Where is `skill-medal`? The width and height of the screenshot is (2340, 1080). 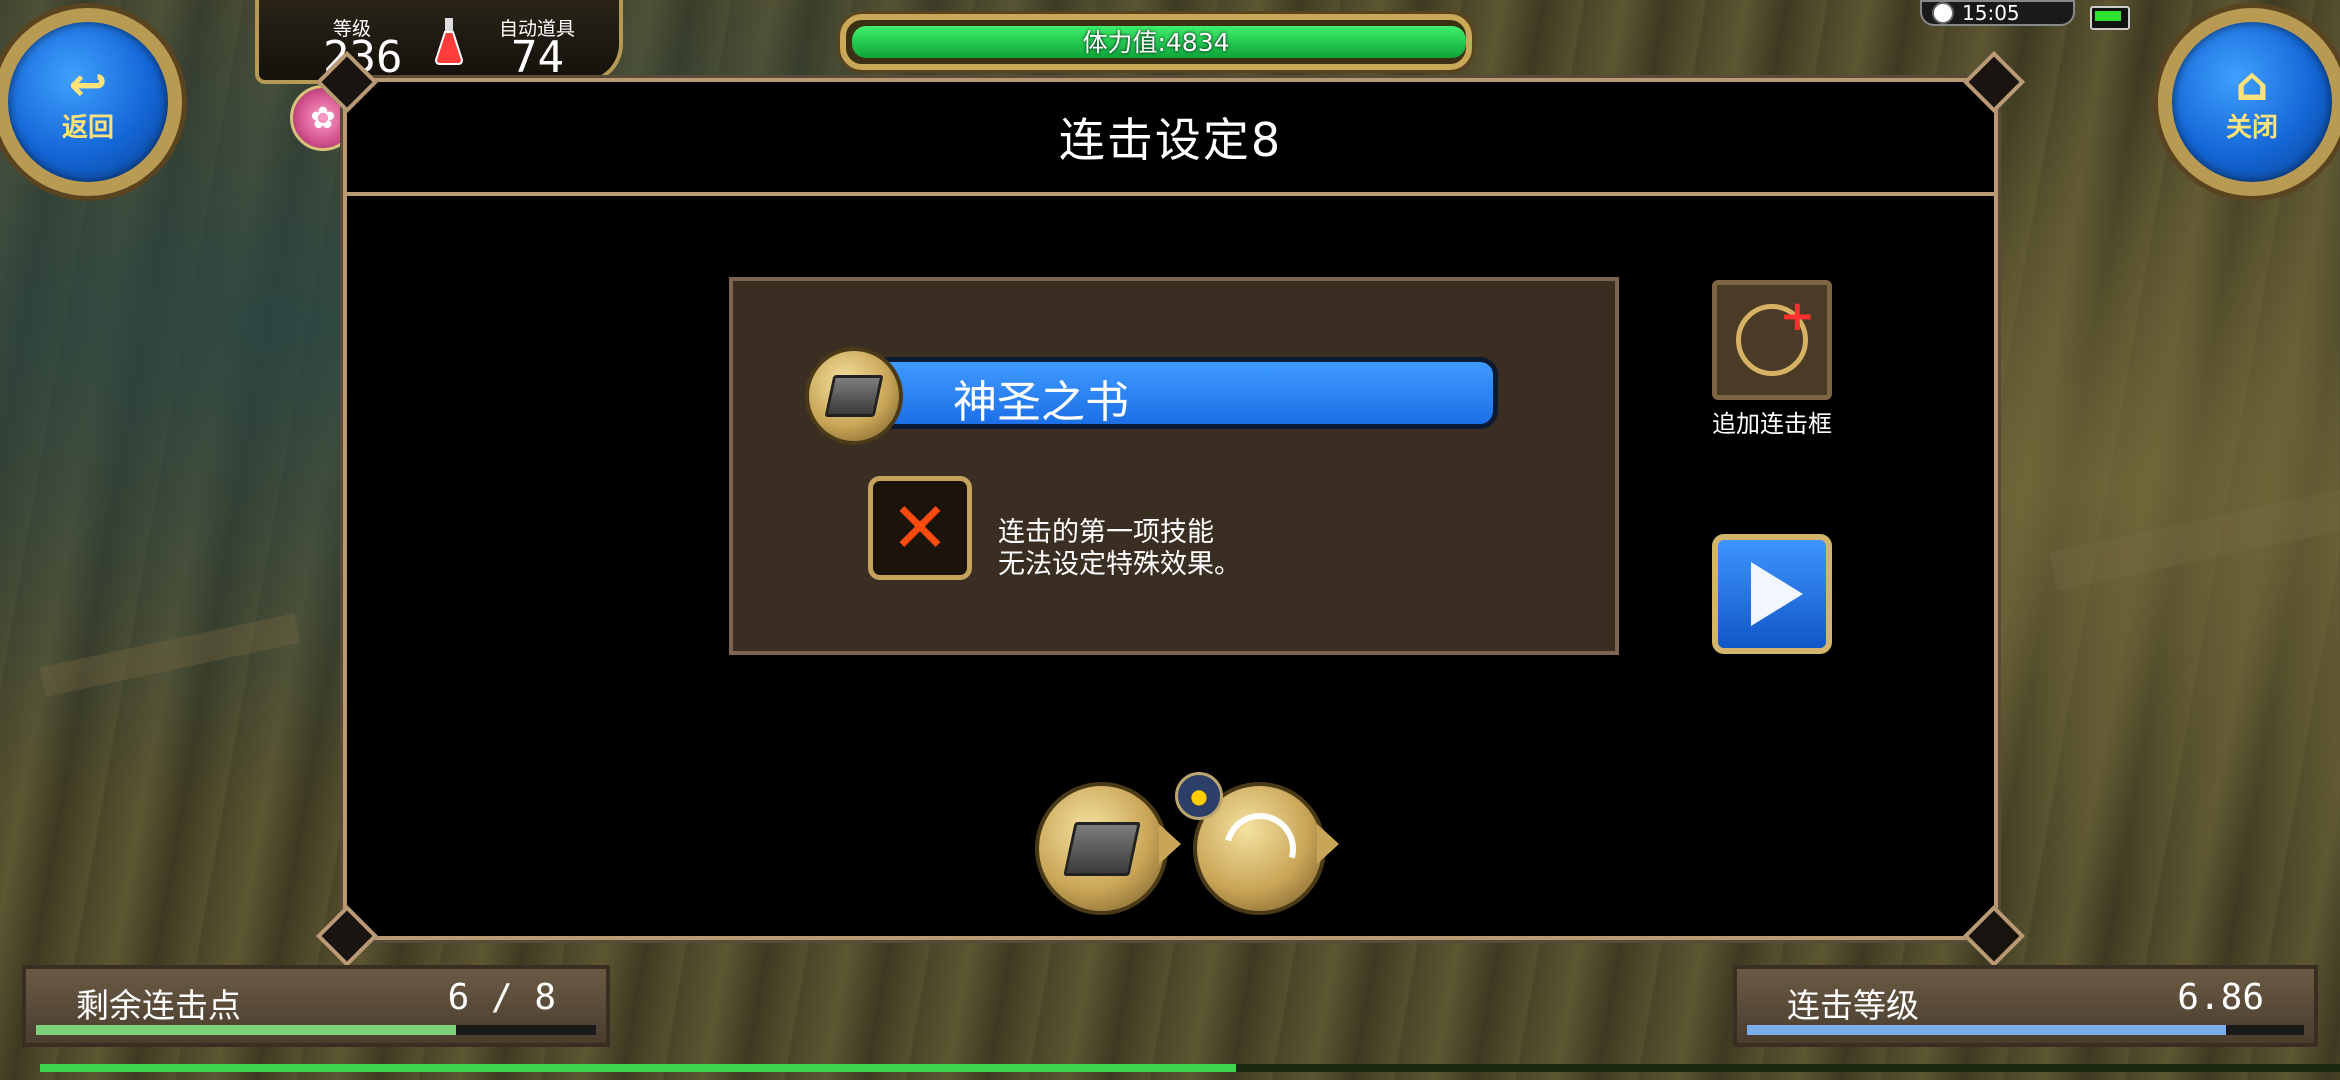 skill-medal is located at coordinates (854, 396).